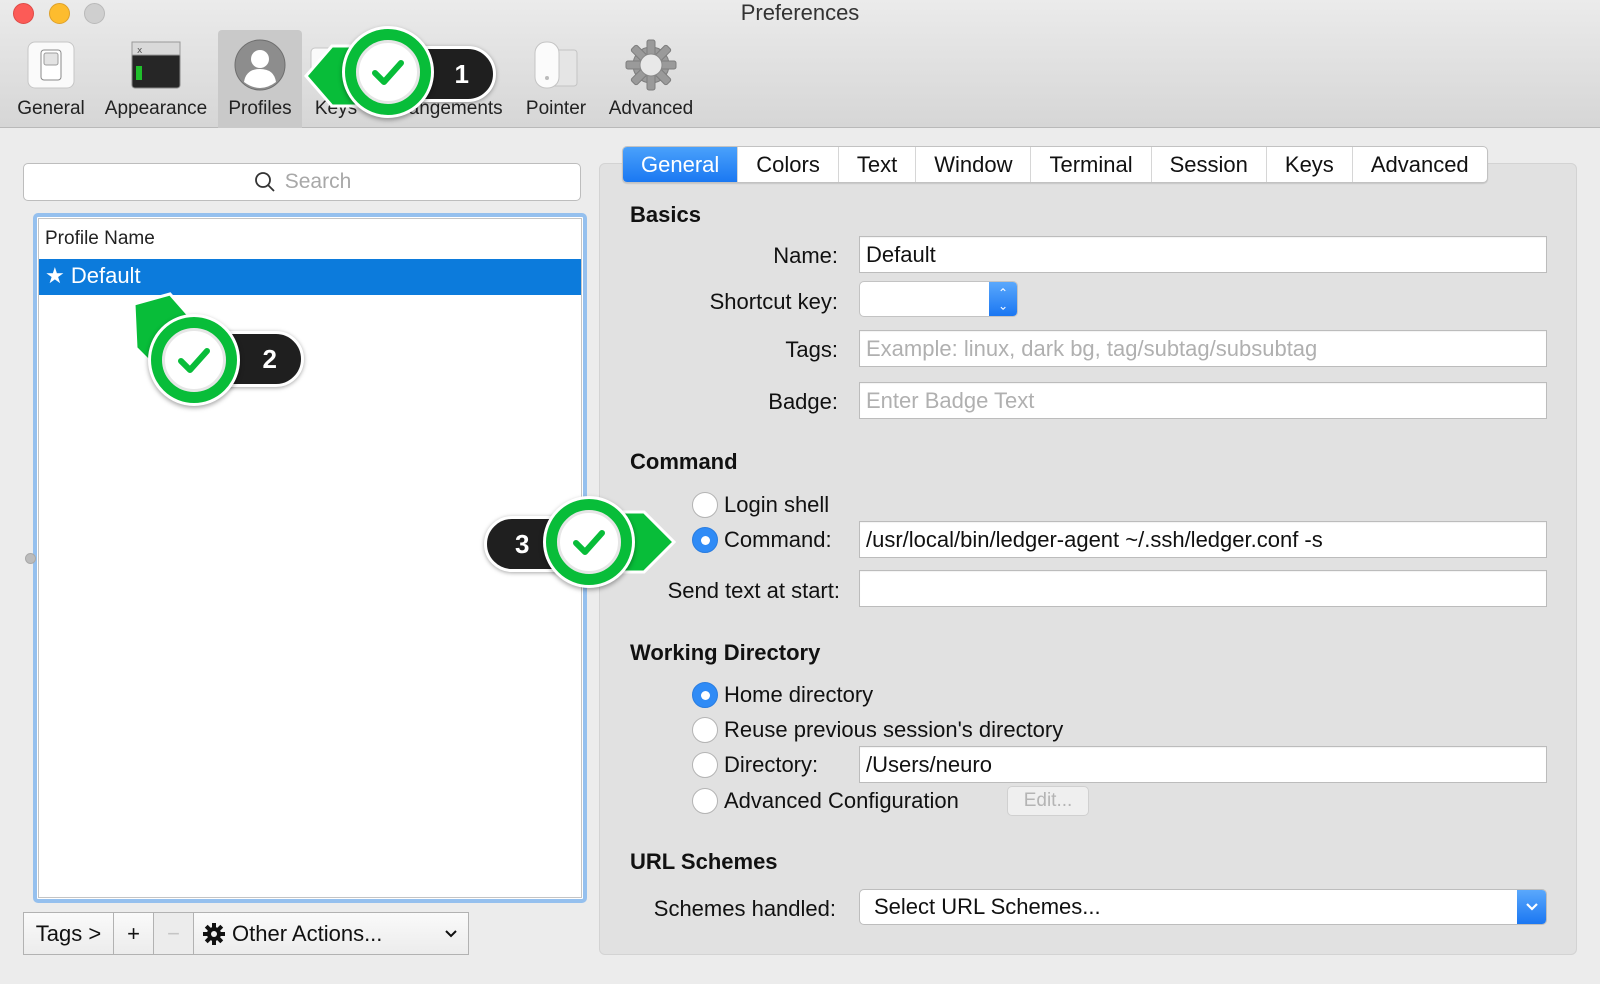 This screenshot has width=1600, height=984. What do you see at coordinates (30, 558) in the screenshot?
I see `split-view-resize-handle` at bounding box center [30, 558].